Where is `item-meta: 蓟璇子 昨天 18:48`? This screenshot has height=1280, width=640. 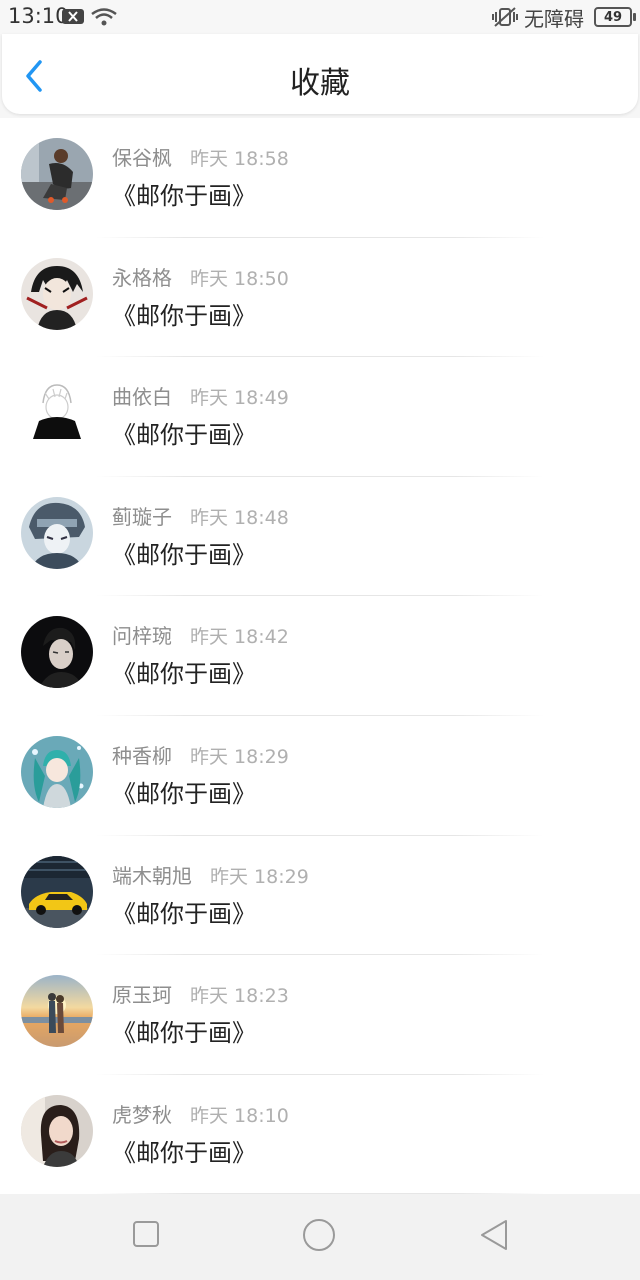
item-meta: 蓟璇子 昨天 18:48 is located at coordinates (200, 515).